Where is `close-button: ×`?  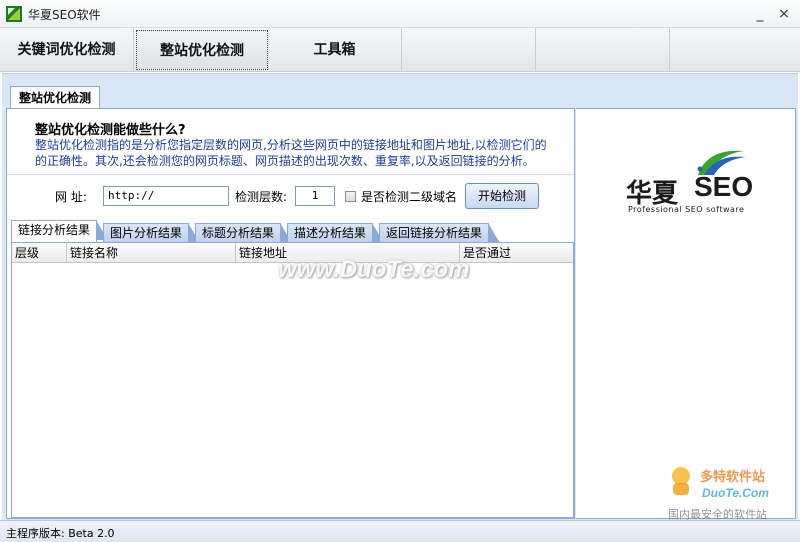
close-button: × is located at coordinates (784, 14).